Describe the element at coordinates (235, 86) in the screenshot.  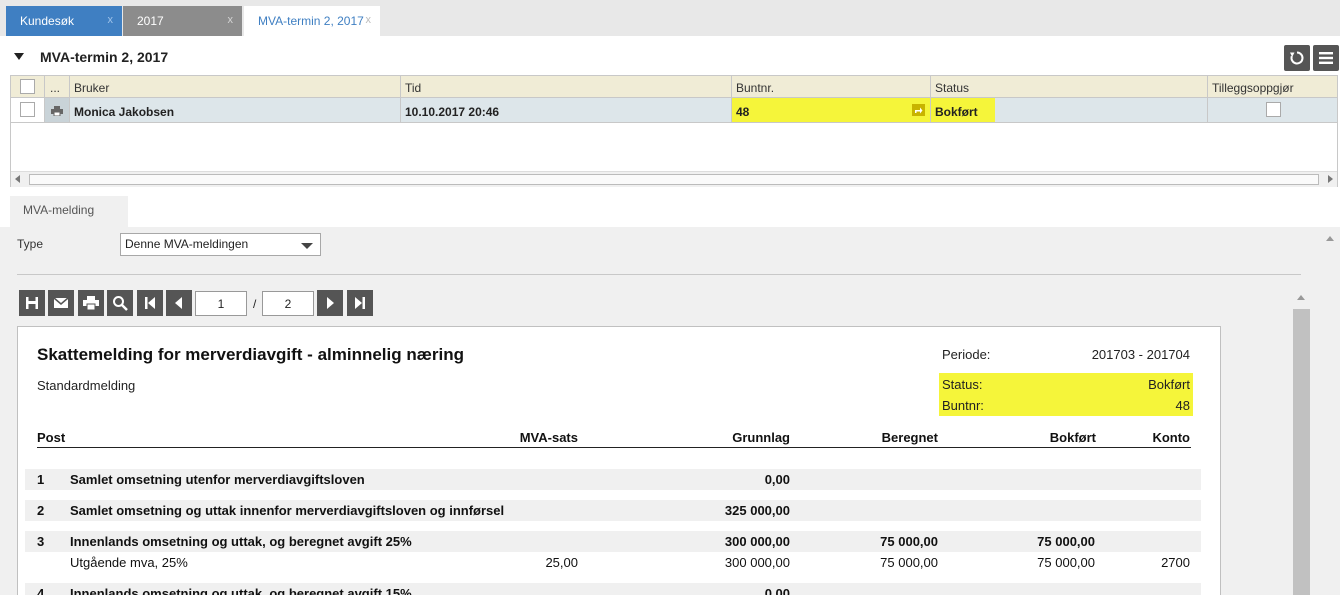
I see `col-bruker: Bruker` at that location.